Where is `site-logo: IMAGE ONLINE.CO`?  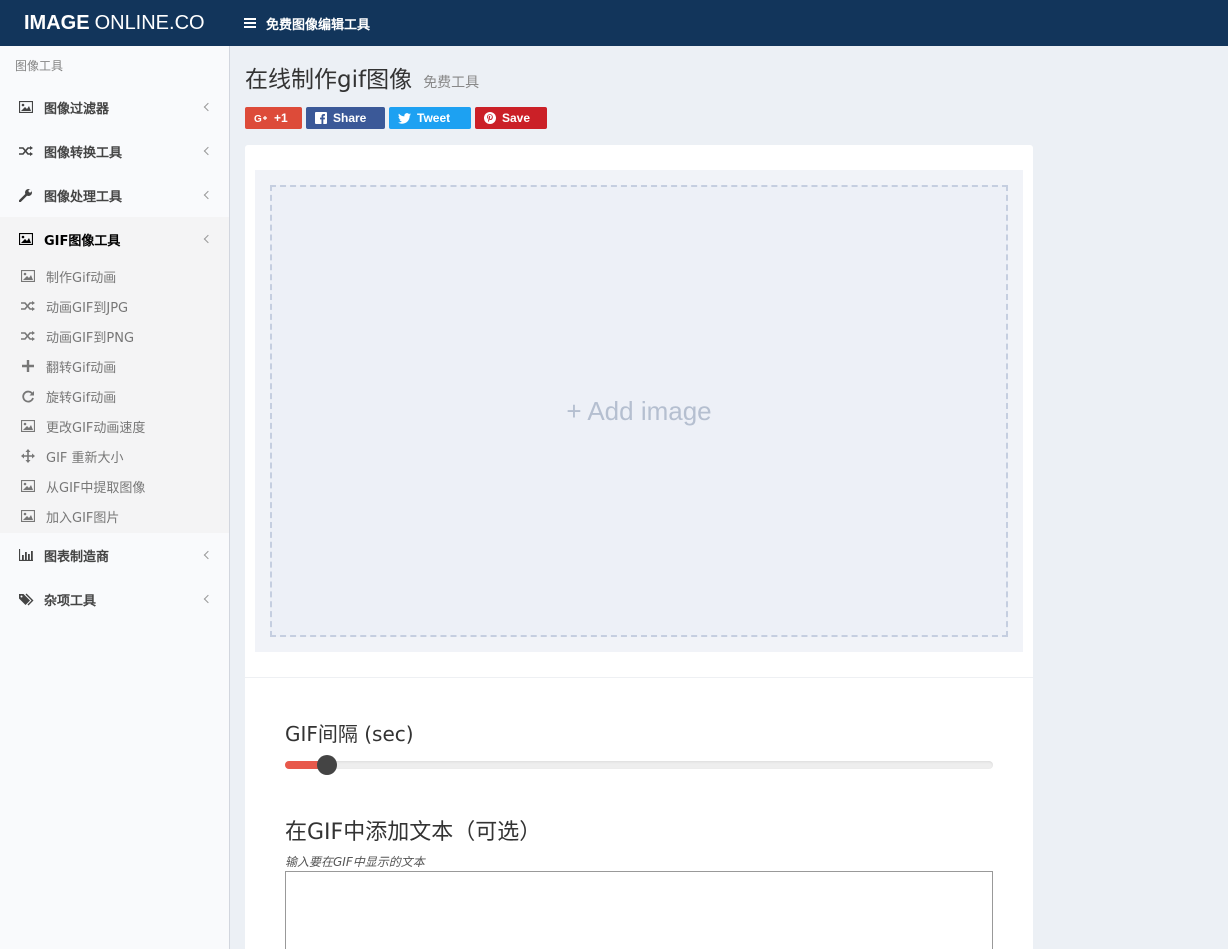
site-logo: IMAGE ONLINE.CO is located at coordinates (115, 23).